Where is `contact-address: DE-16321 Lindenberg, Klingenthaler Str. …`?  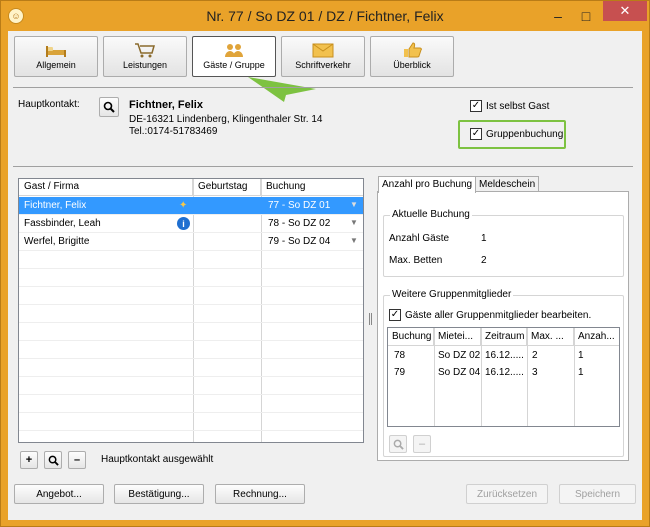
contact-address: DE-16321 Lindenberg, Klingenthaler Str. … is located at coordinates (226, 119).